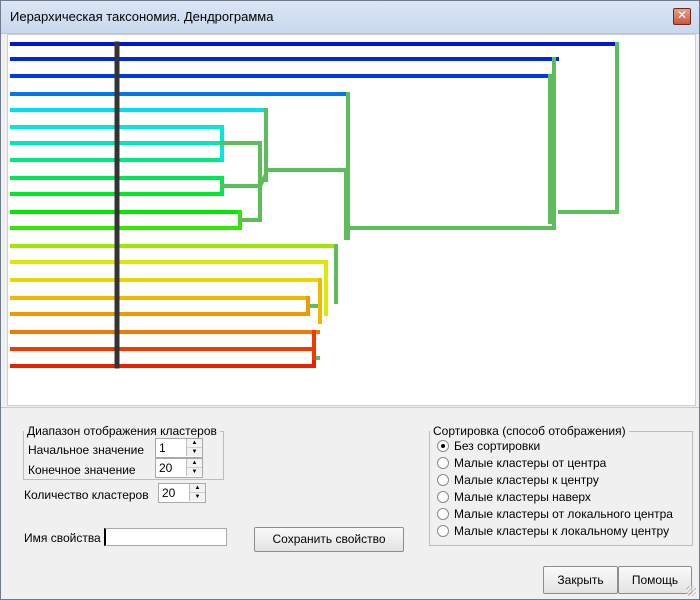 This screenshot has height=600, width=700. Describe the element at coordinates (197, 497) in the screenshot. I see `cluster-count-down-button: ▼` at that location.